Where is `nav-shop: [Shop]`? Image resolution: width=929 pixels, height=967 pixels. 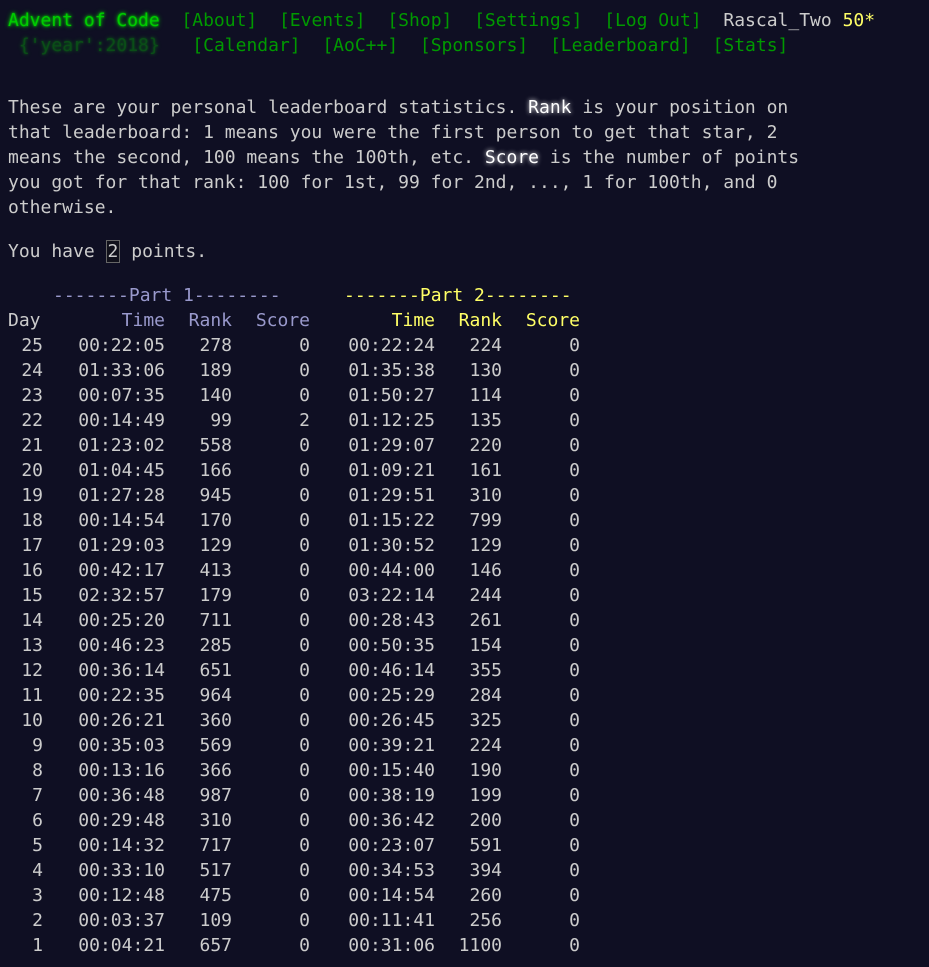
nav-shop: [Shop] is located at coordinates (419, 20).